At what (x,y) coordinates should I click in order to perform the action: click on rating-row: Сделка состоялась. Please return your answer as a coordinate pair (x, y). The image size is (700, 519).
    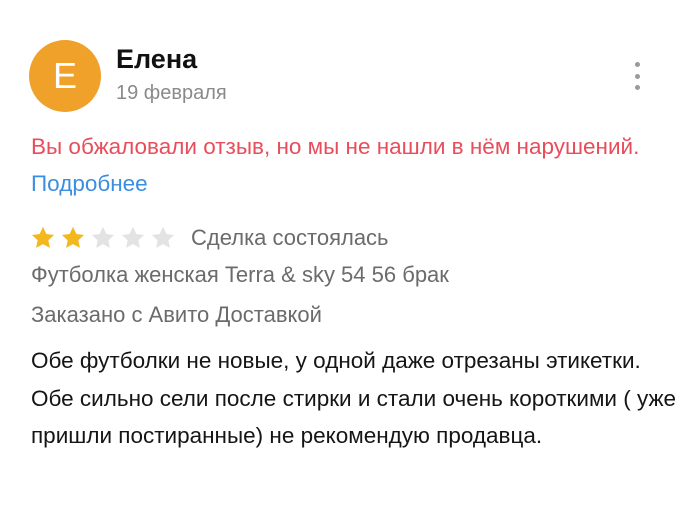
    Looking at the image, I should click on (209, 238).